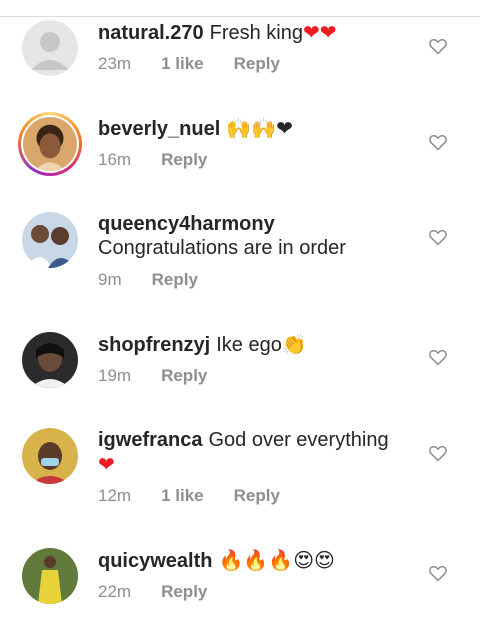  Describe the element at coordinates (150, 440) in the screenshot. I see `username: igwefranca` at that location.